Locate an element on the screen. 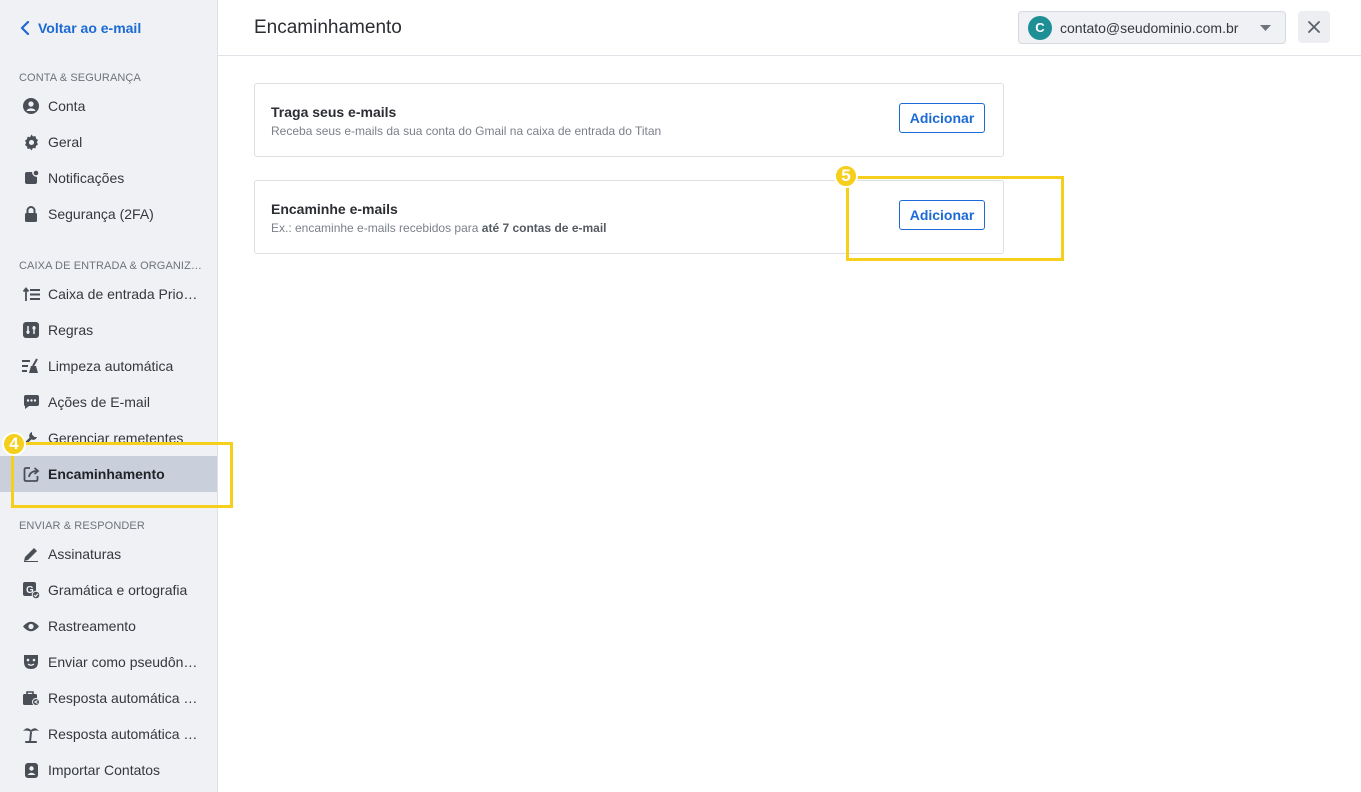  sidebar-item-assinaturas: Assinaturas is located at coordinates (108, 554).